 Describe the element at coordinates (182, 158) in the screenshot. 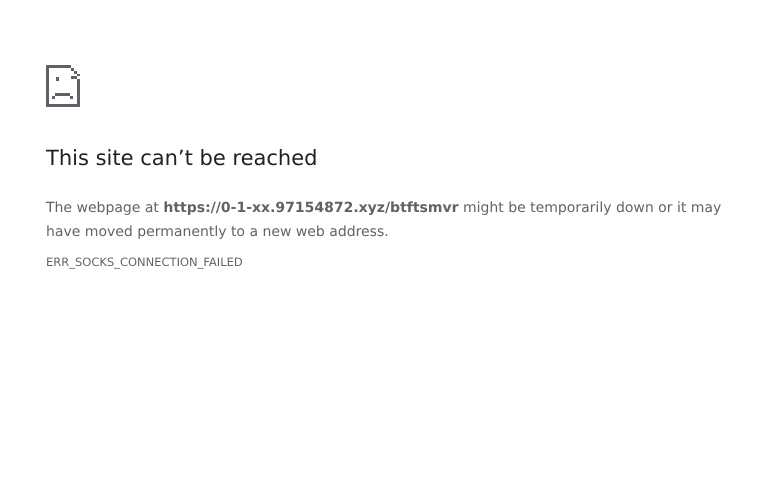

I see `error-heading: This site can’t be reached` at that location.